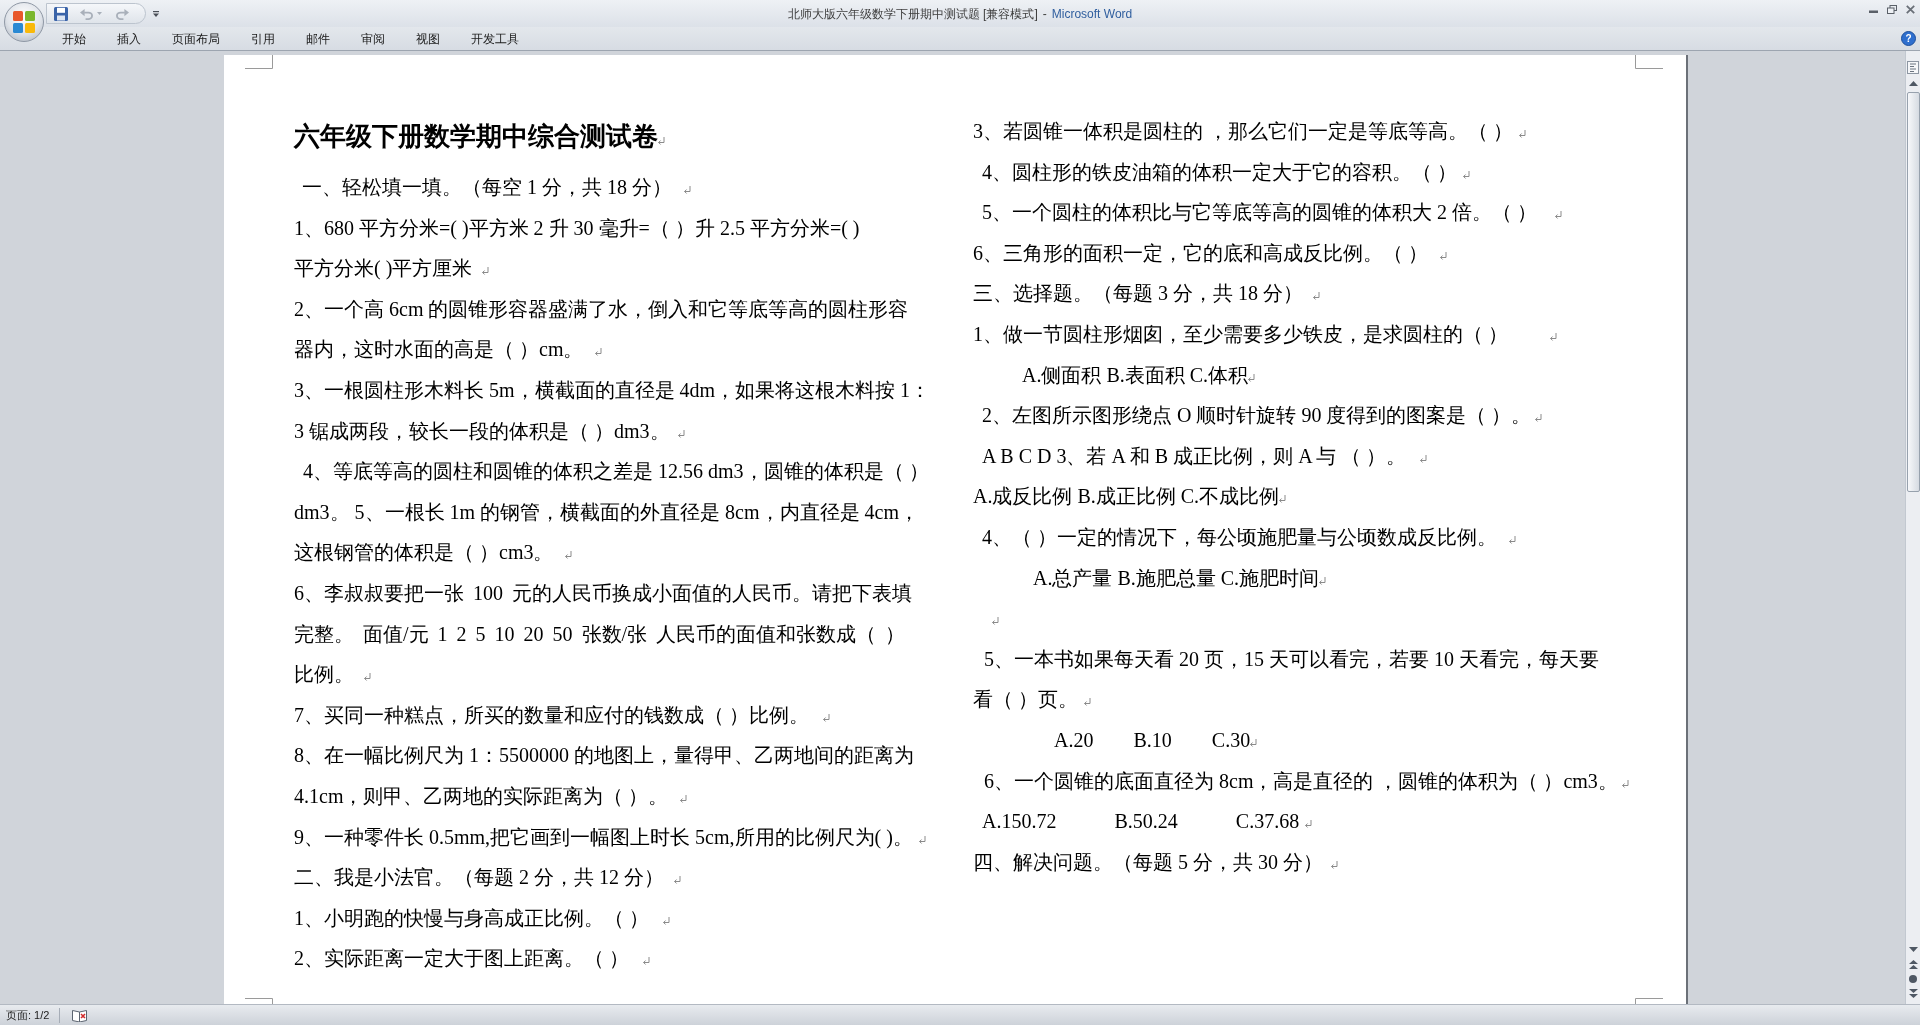 Image resolution: width=1920 pixels, height=1025 pixels. I want to click on ribbon-tab: 引用, so click(262, 38).